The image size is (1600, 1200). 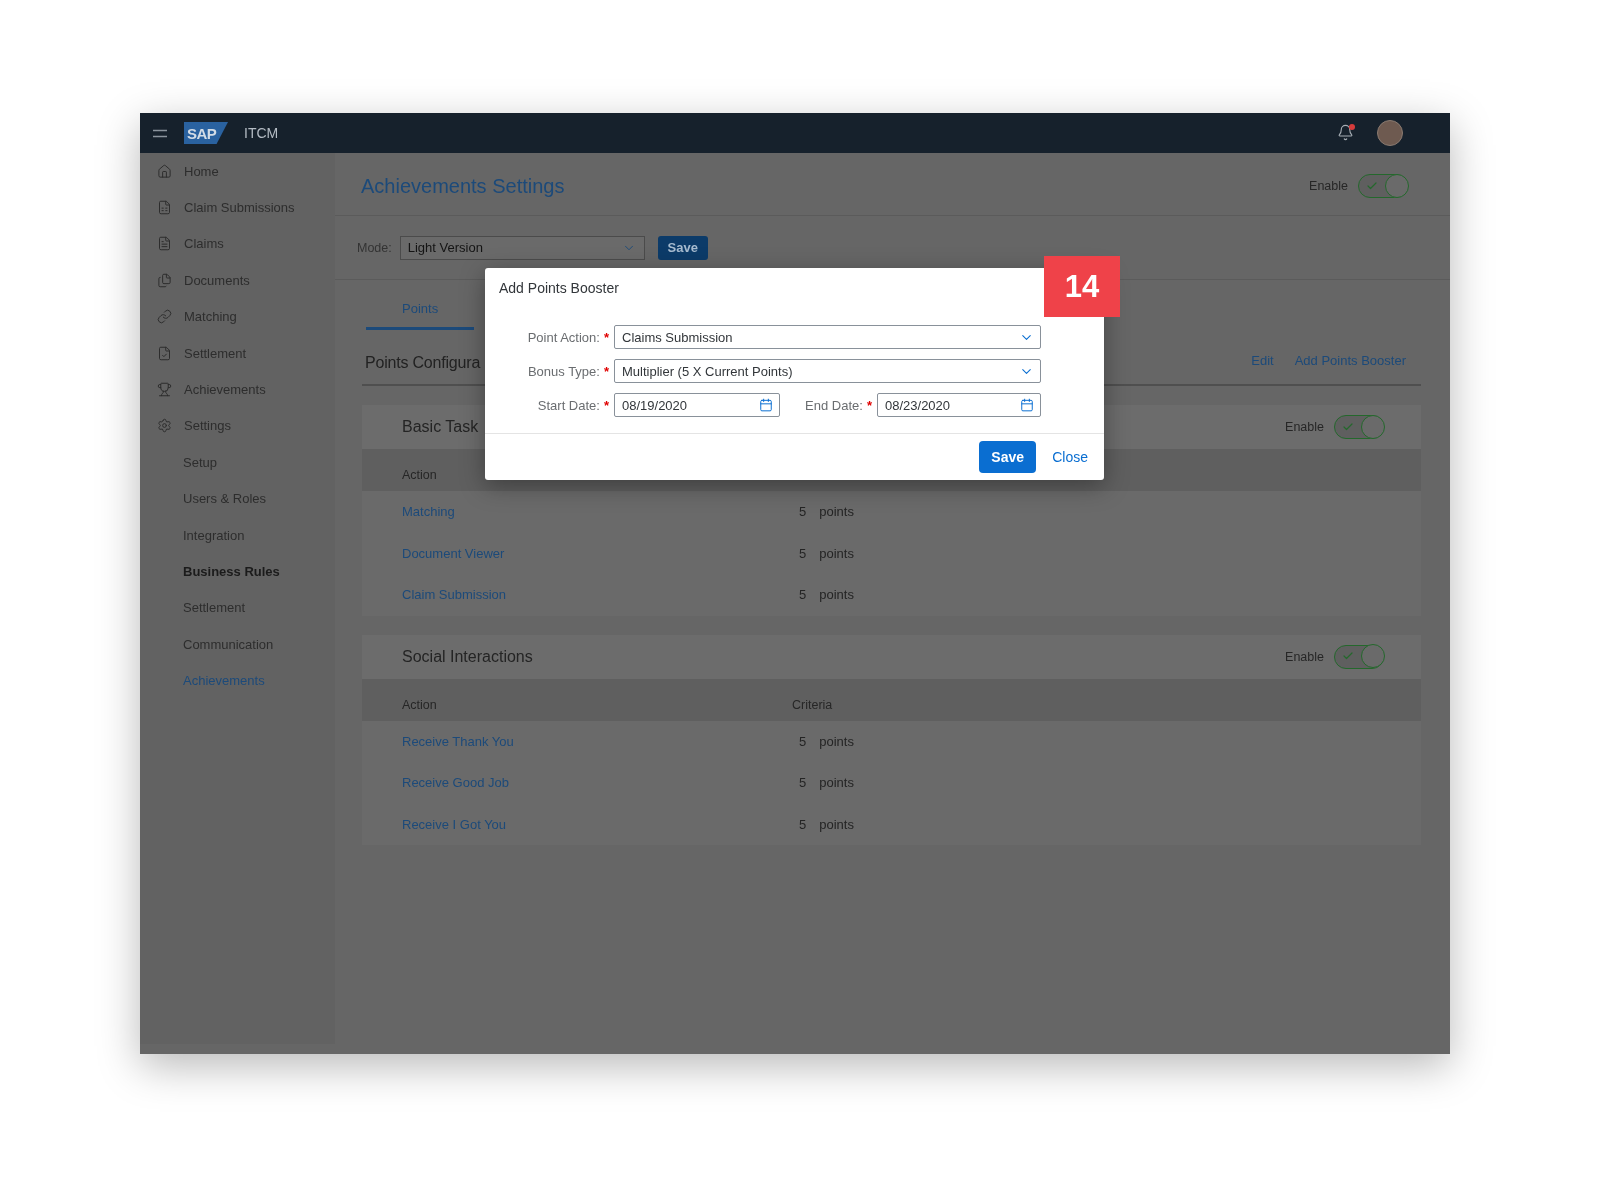 I want to click on sidebar-item: Business Rules, so click(x=215, y=571).